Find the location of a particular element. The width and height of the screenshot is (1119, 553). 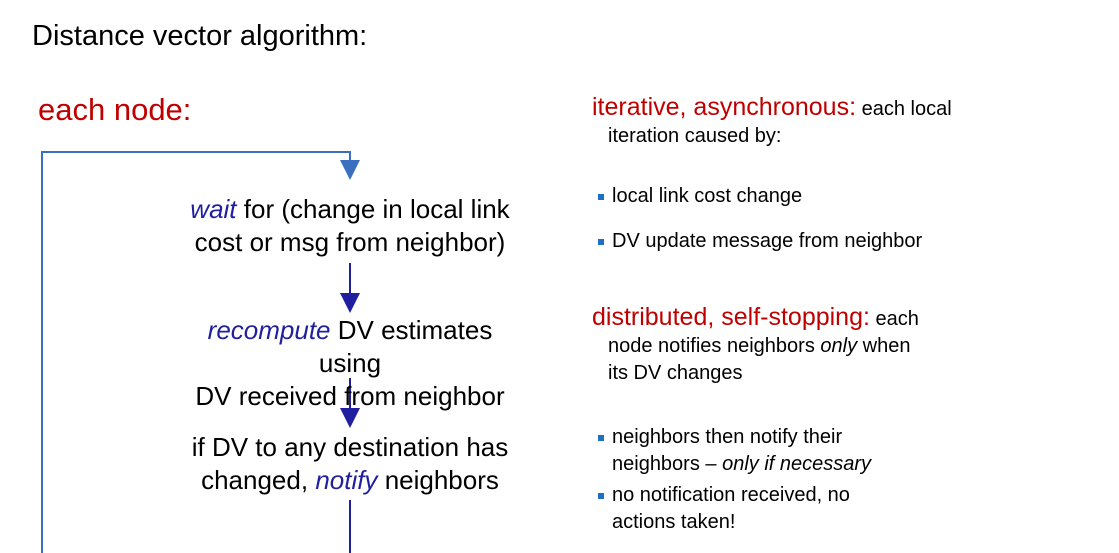

distributed-bullet-1-line1: neighbors then notify their is located at coordinates (727, 437).